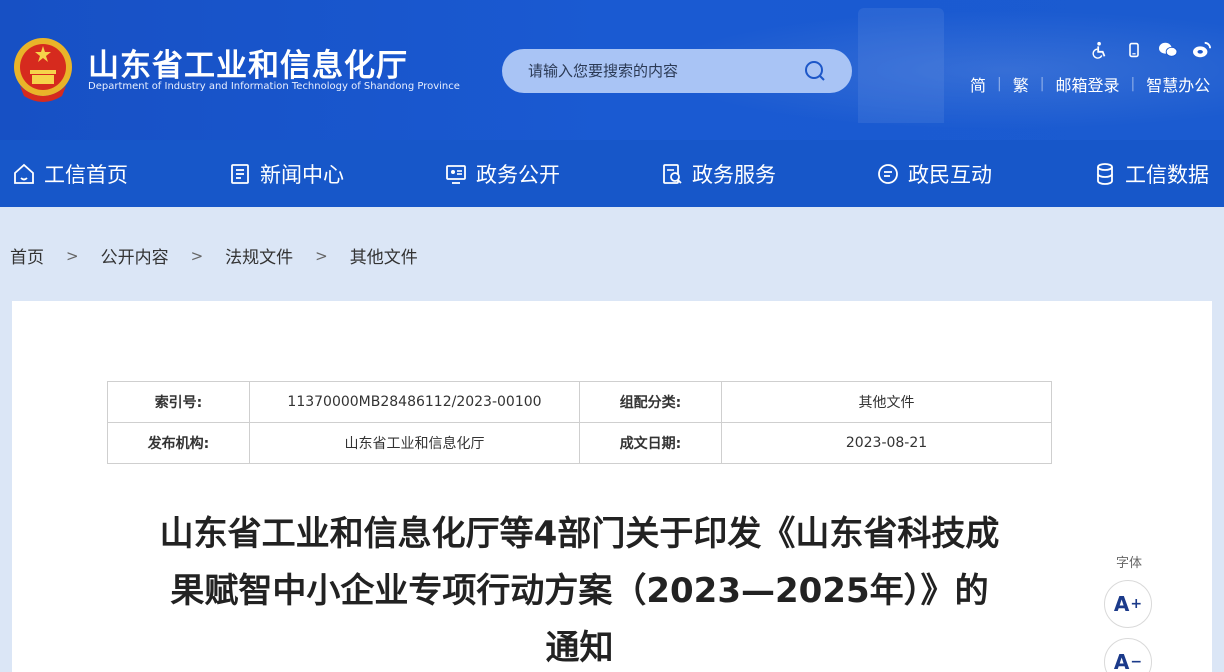 The image size is (1224, 672). Describe the element at coordinates (888, 173) in the screenshot. I see `chat-icon` at that location.